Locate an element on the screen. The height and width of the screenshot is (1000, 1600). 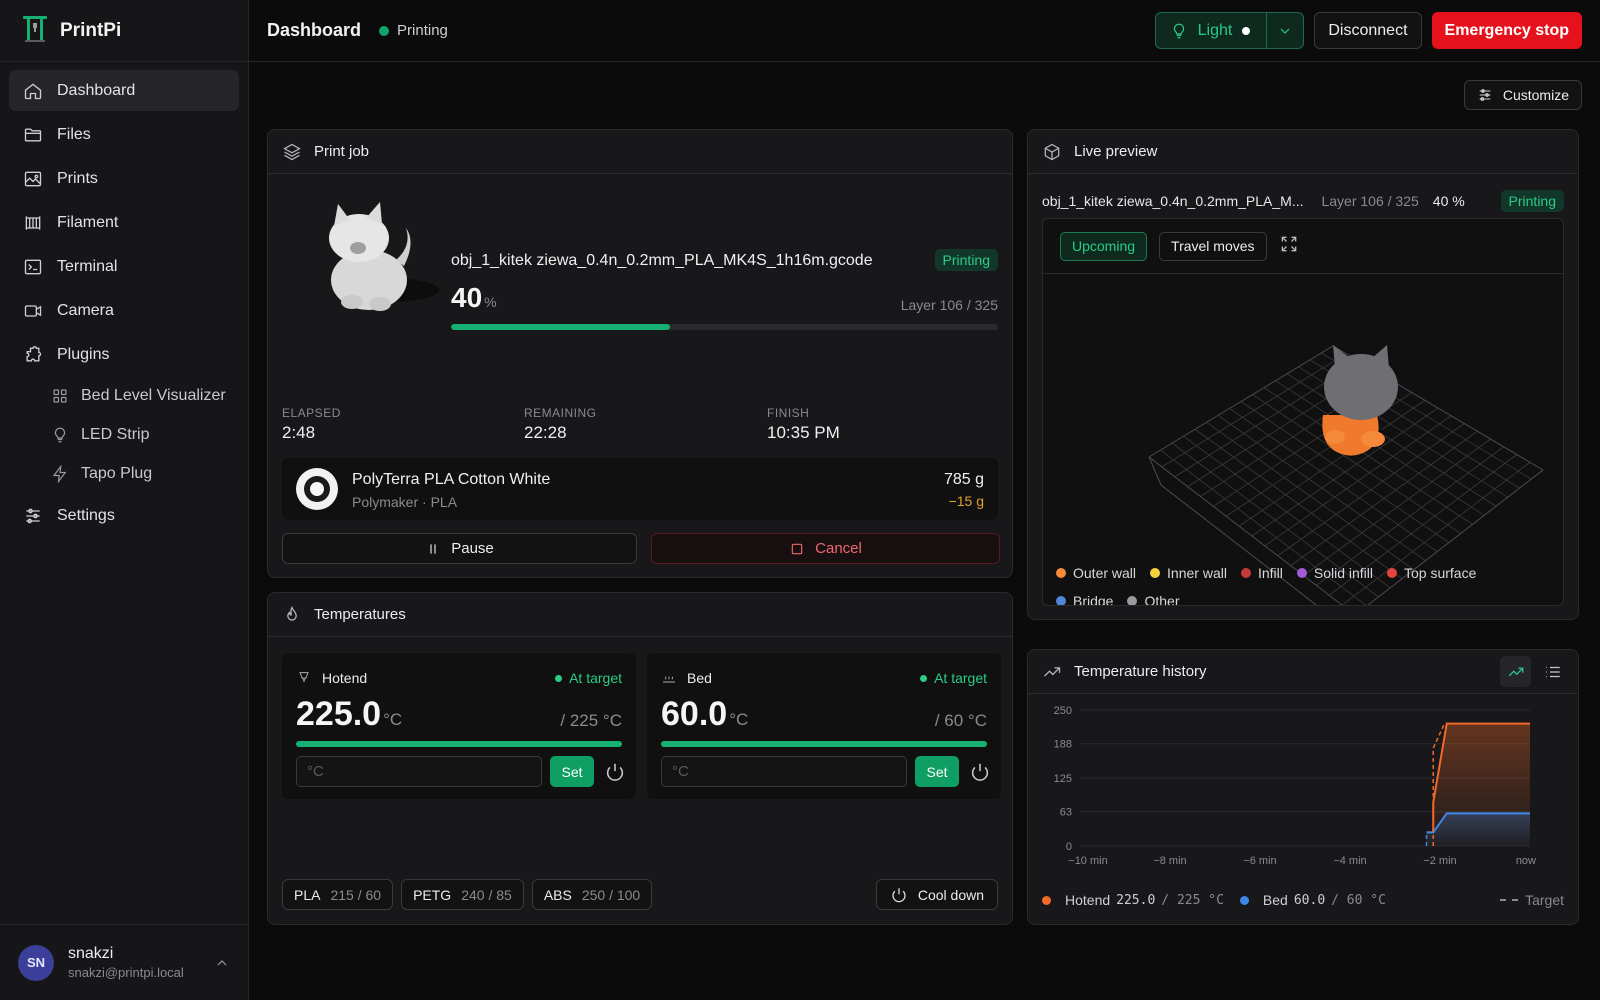
user-menu: SN snakzi snakzi@printpi.local is located at coordinates (124, 962).